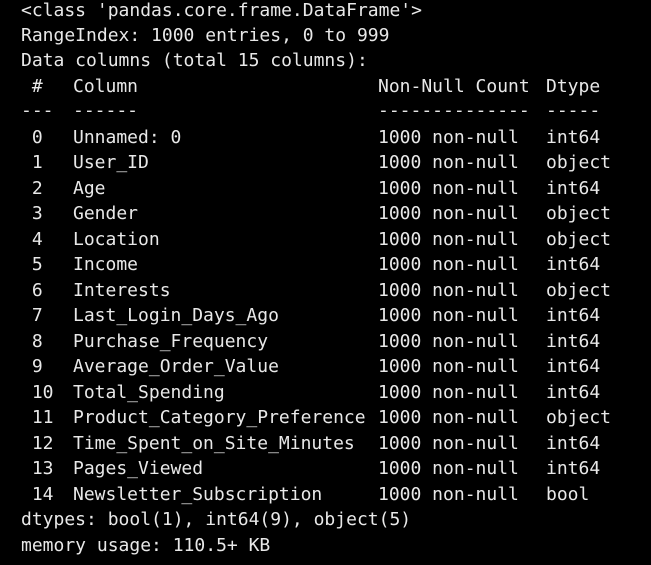  I want to click on row-column: Unnamed: 0, so click(127, 137).